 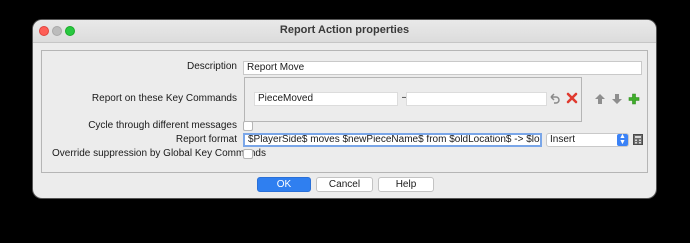 What do you see at coordinates (162, 125) in the screenshot?
I see `cycle-messages-label: Cycle through different messages` at bounding box center [162, 125].